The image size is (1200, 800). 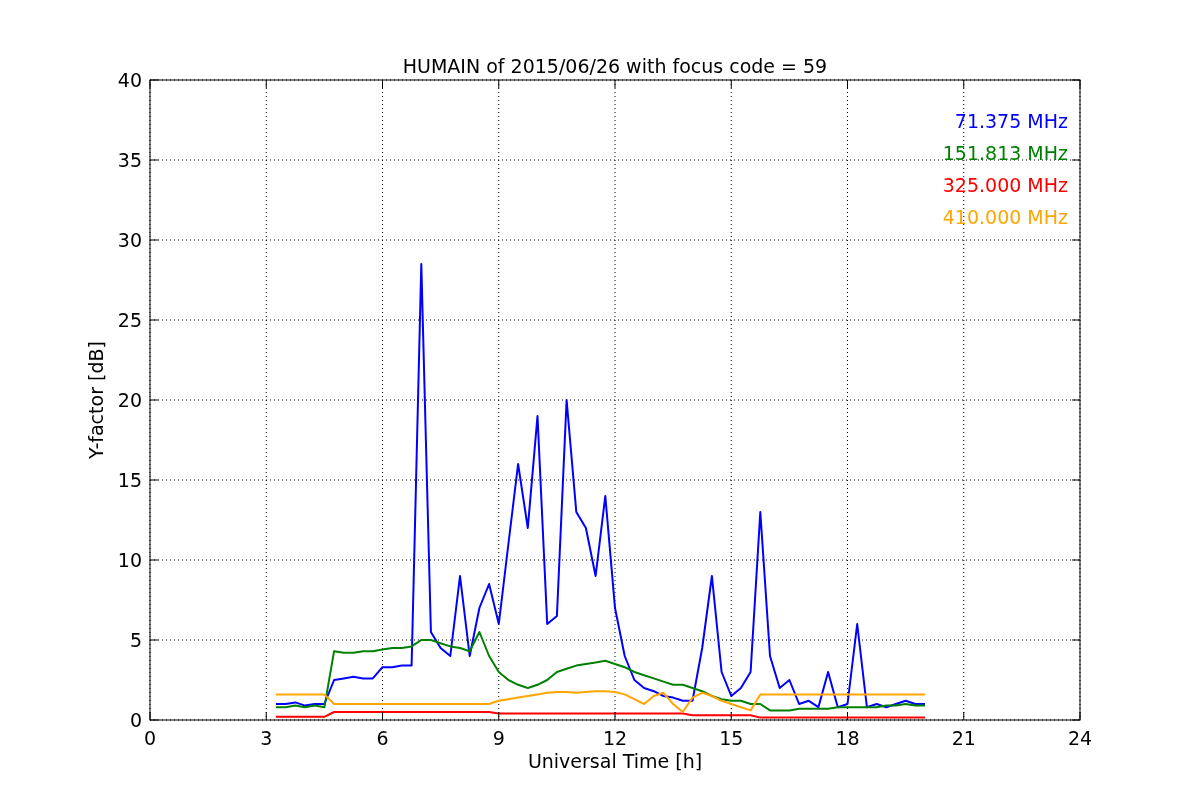 What do you see at coordinates (266, 738) in the screenshot?
I see `tick-label: 3` at bounding box center [266, 738].